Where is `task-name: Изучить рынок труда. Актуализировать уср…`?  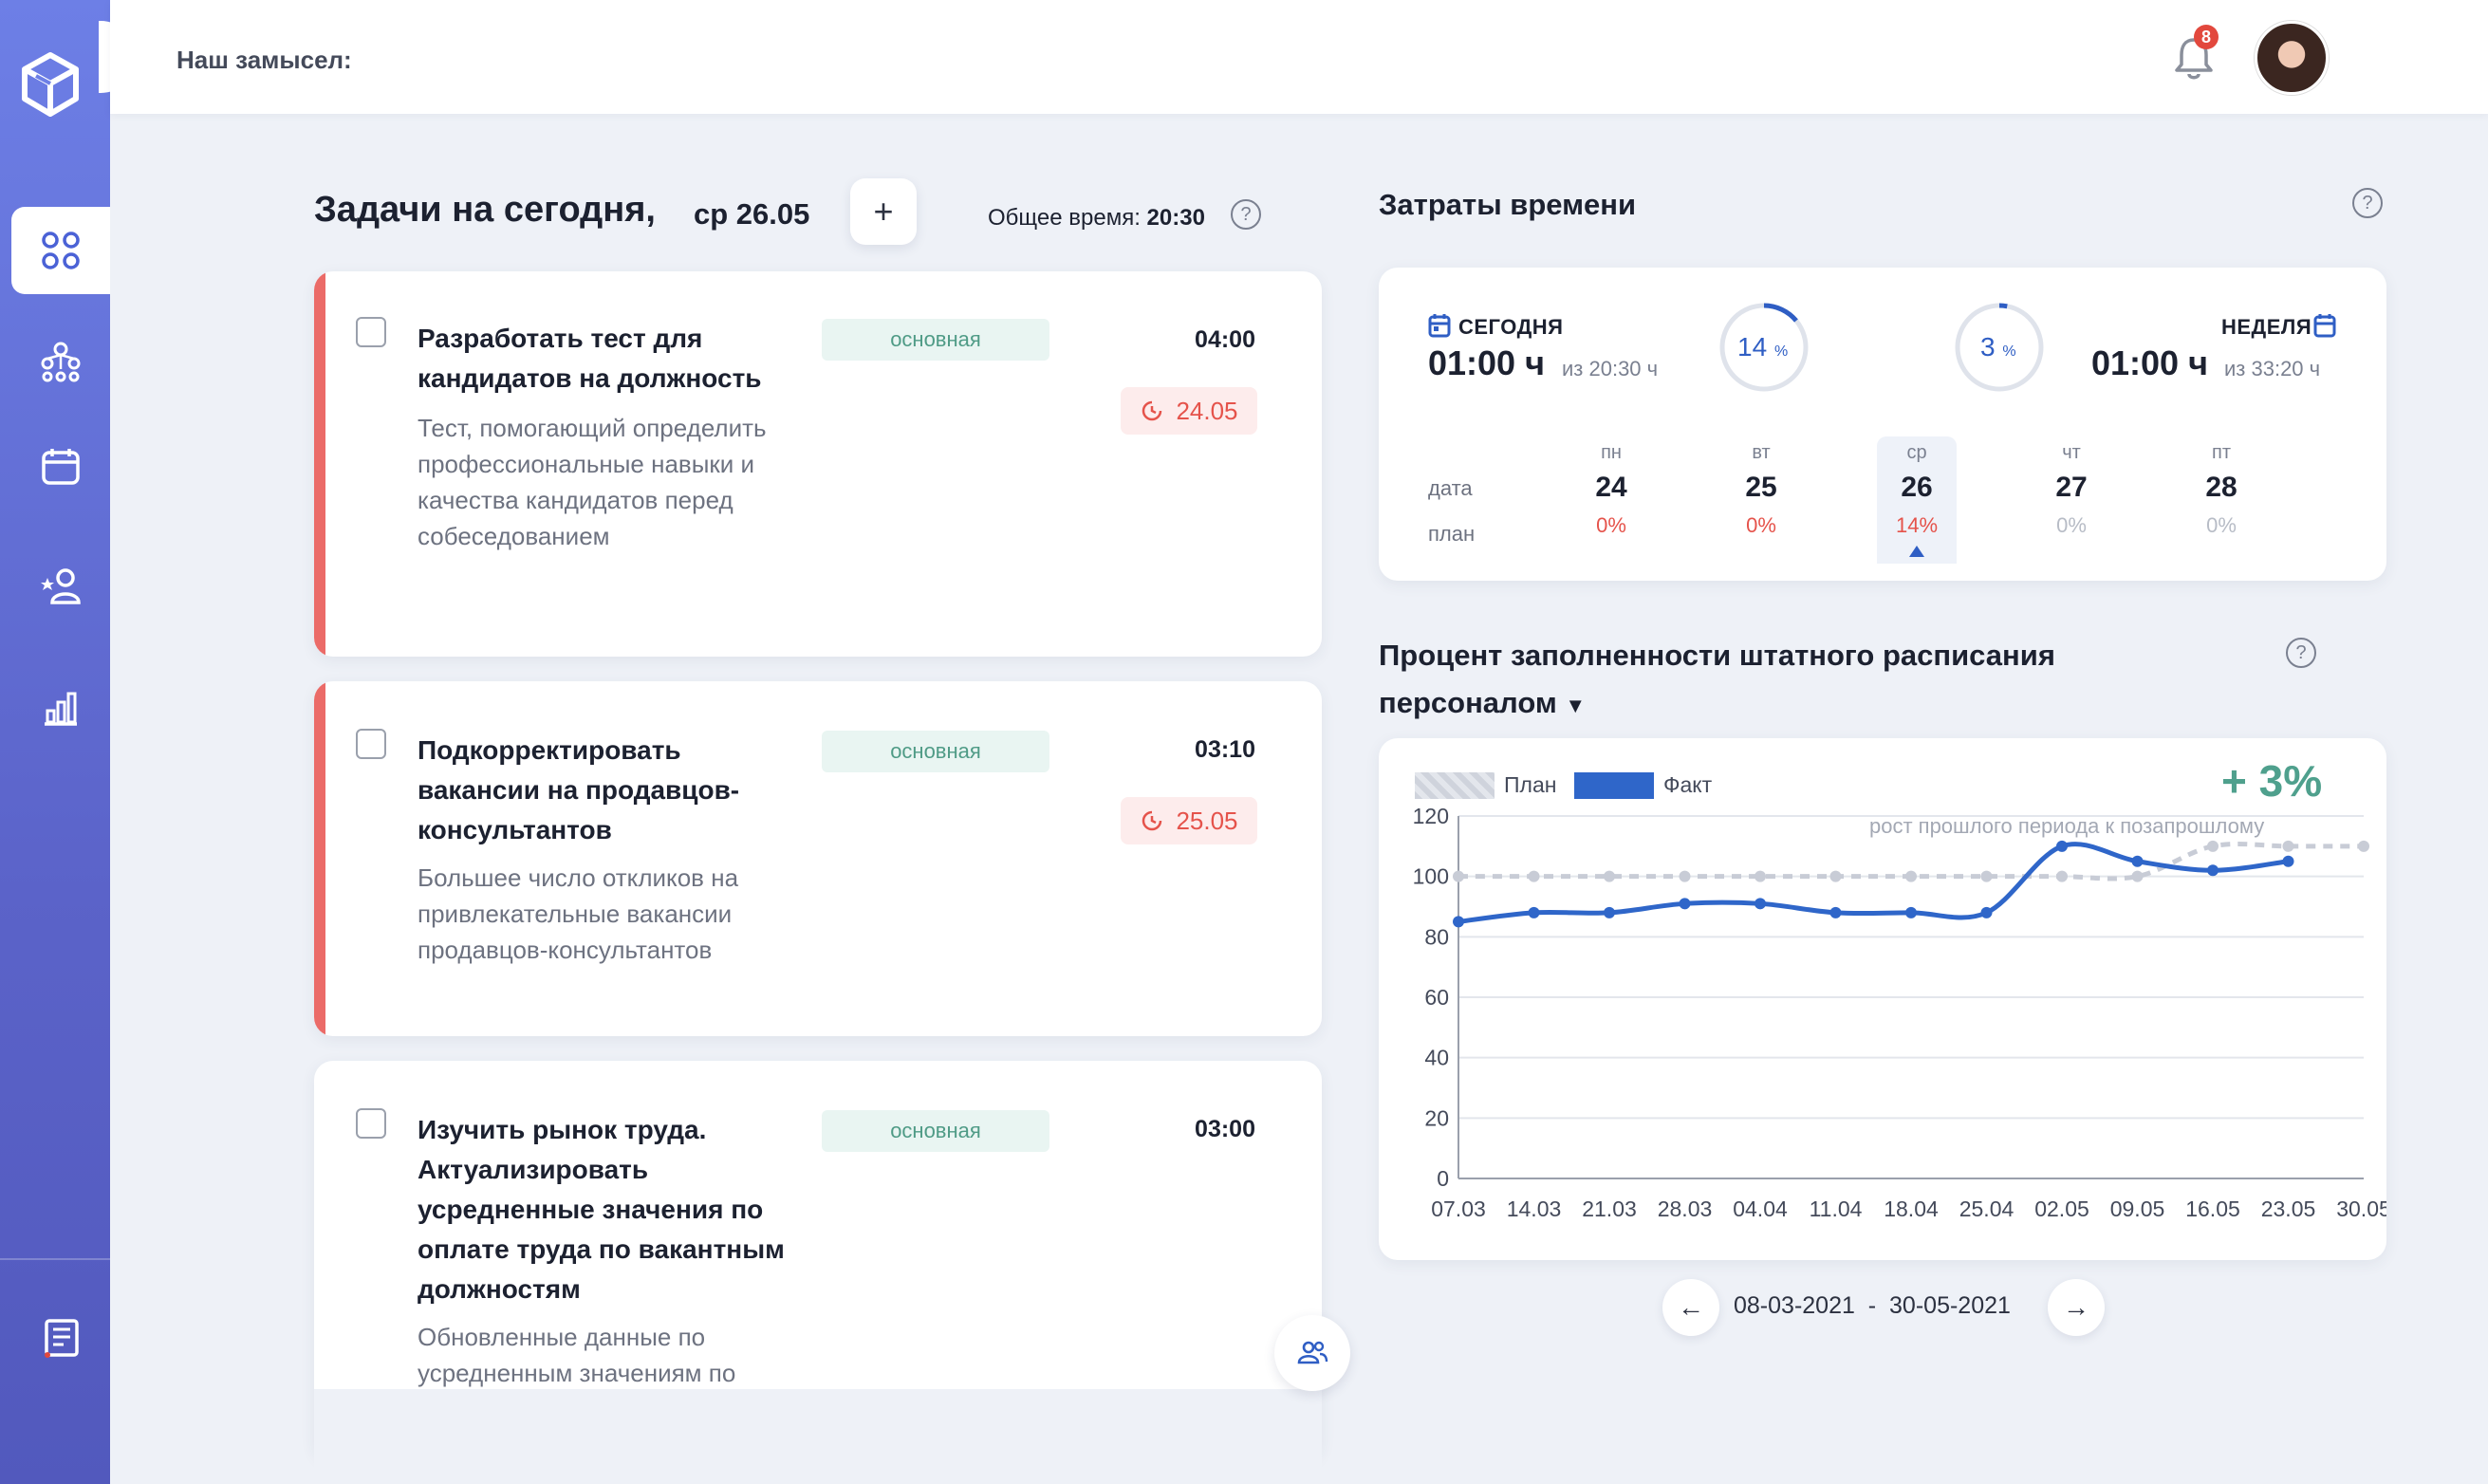
task-name: Изучить рынок труда. Актуализировать уср… is located at coordinates (601, 1209).